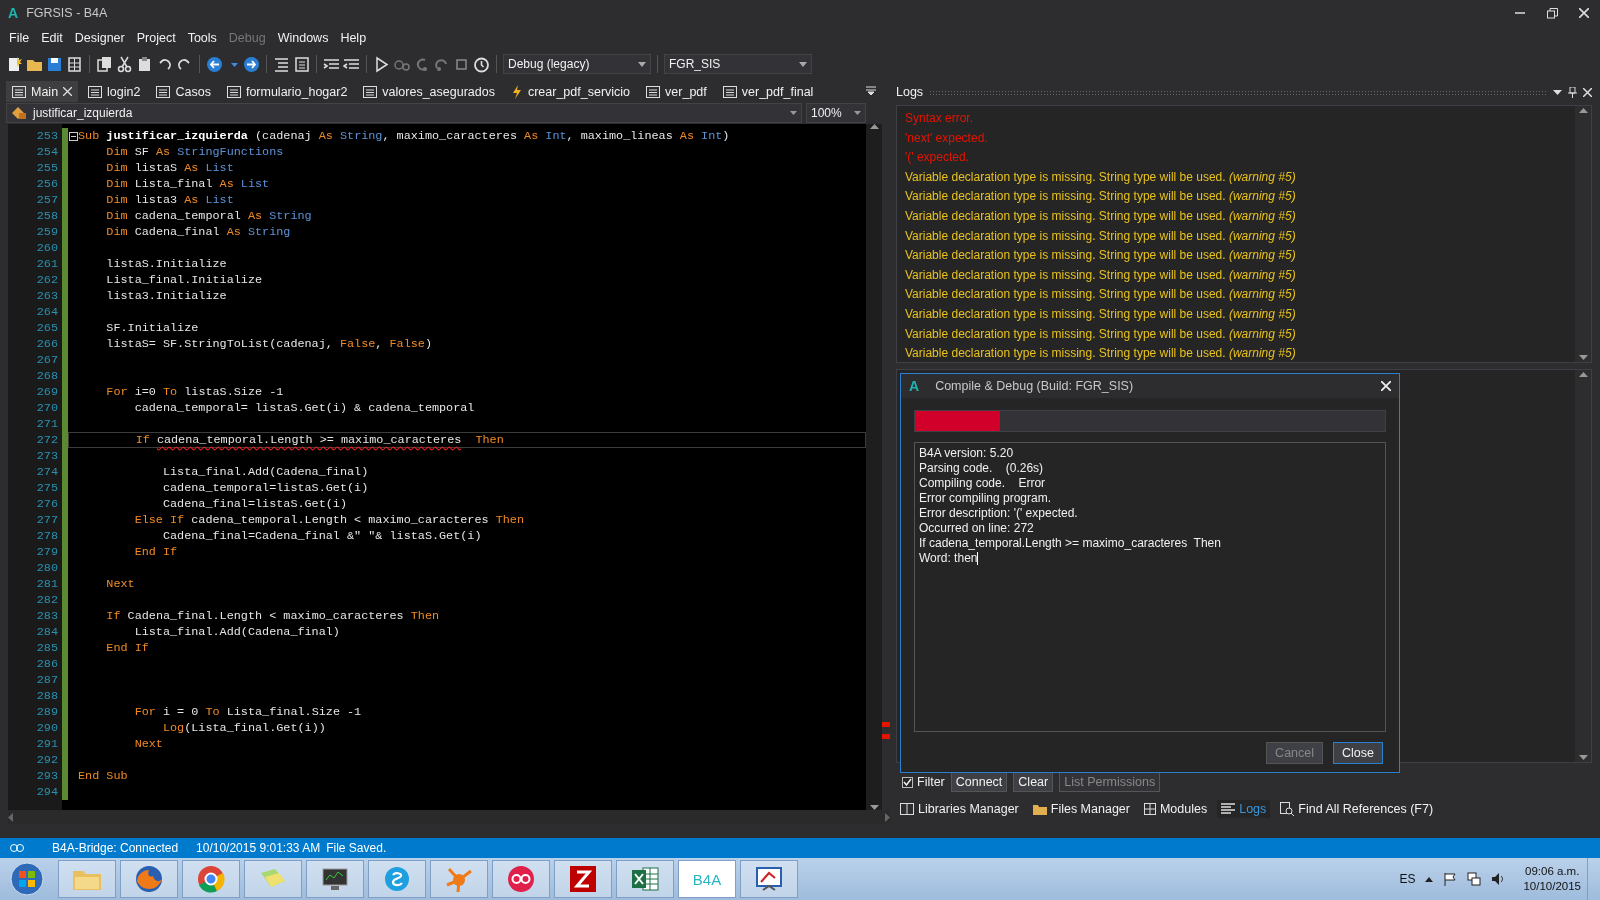 This screenshot has width=1600, height=900. What do you see at coordinates (14, 64) in the screenshot?
I see `new-file-icon` at bounding box center [14, 64].